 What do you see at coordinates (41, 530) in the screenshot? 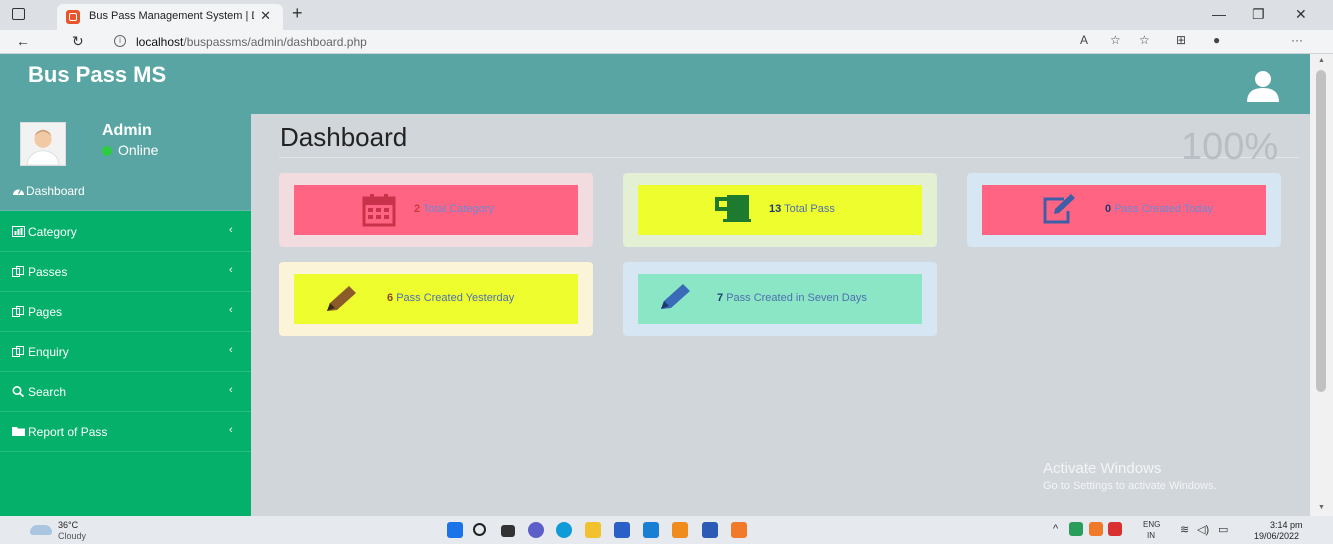
I see `cloud-icon` at bounding box center [41, 530].